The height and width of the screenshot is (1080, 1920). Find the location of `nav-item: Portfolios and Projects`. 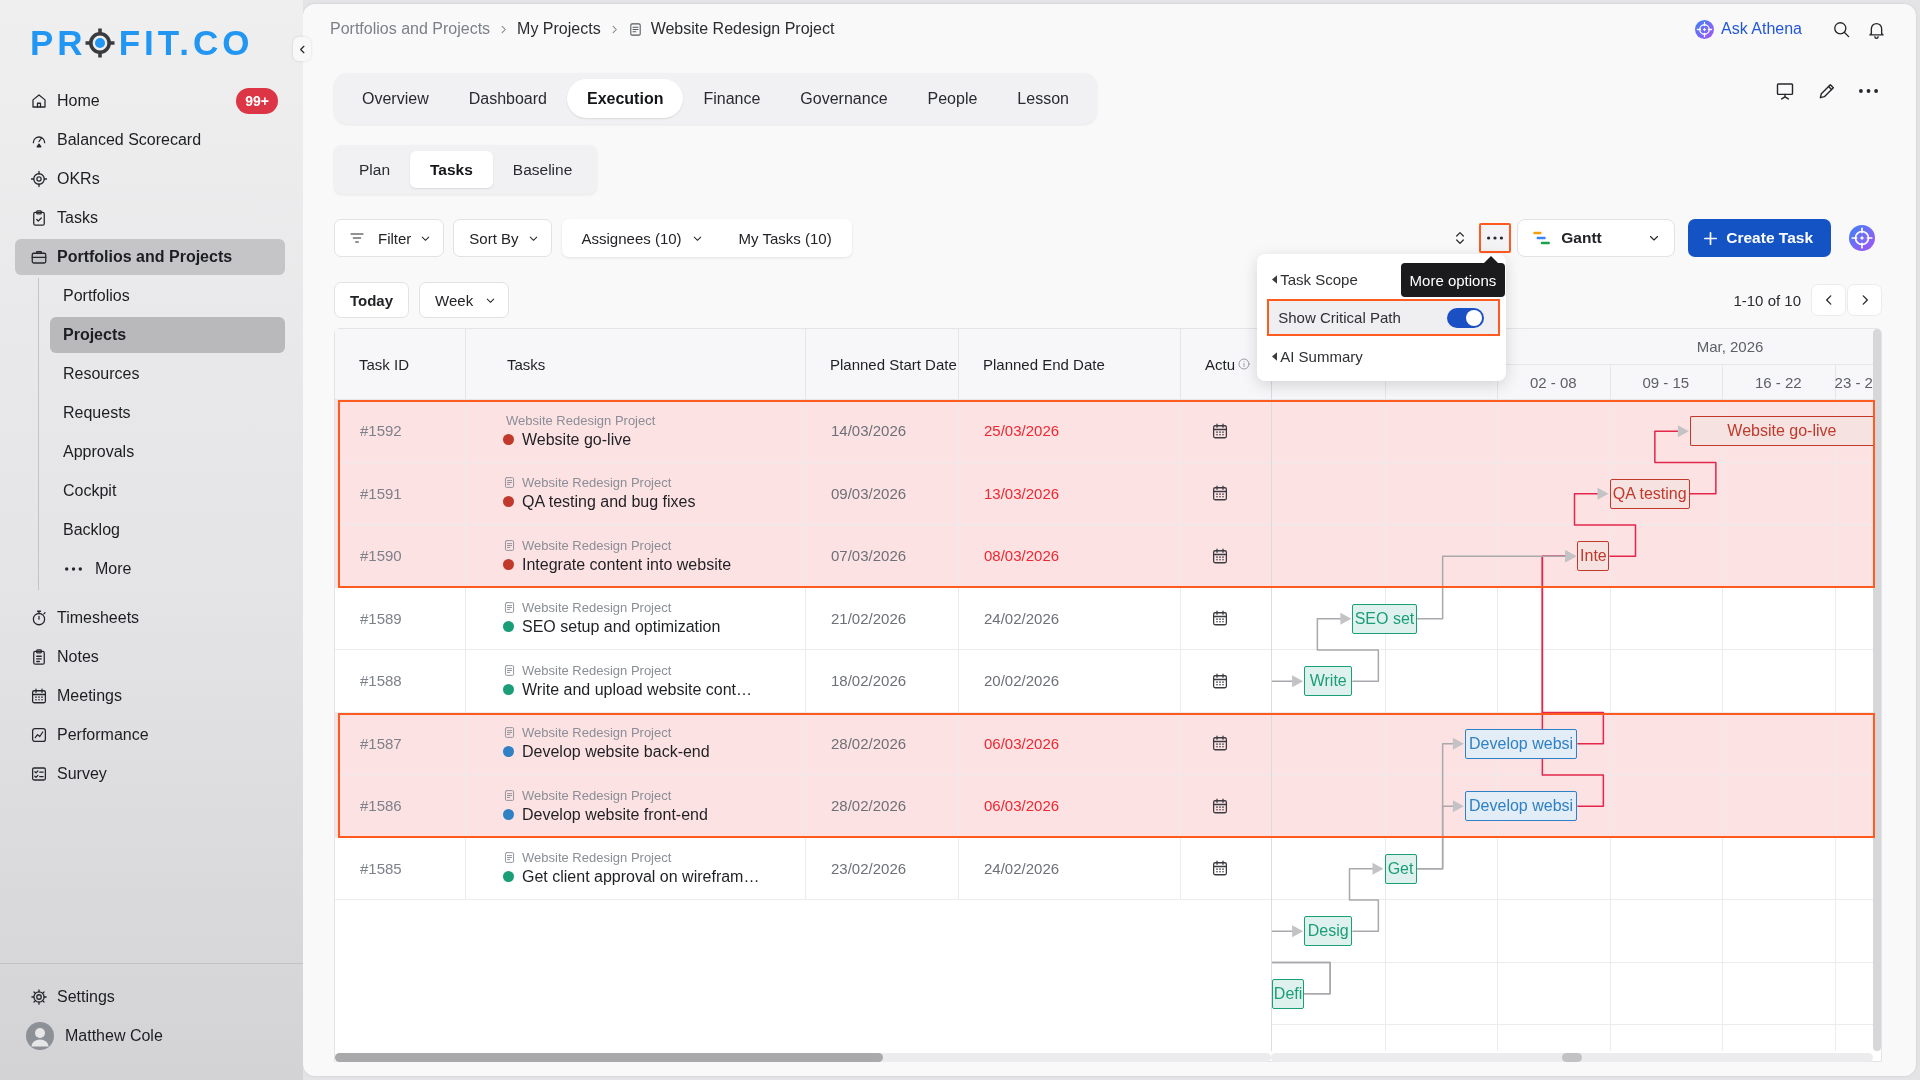

nav-item: Portfolios and Projects is located at coordinates (150, 257).